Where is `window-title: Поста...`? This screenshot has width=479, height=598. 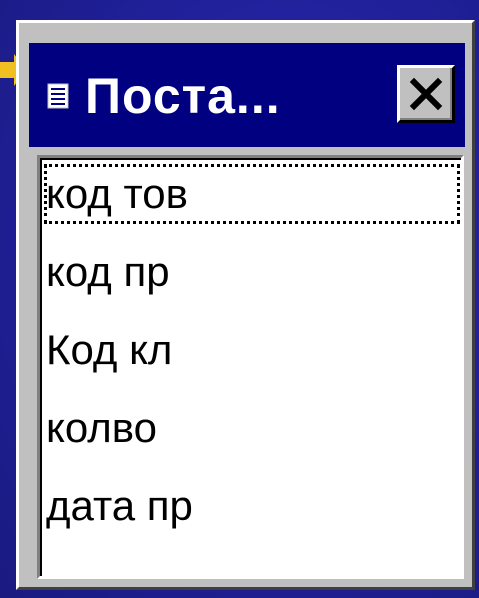 window-title: Поста... is located at coordinates (183, 96).